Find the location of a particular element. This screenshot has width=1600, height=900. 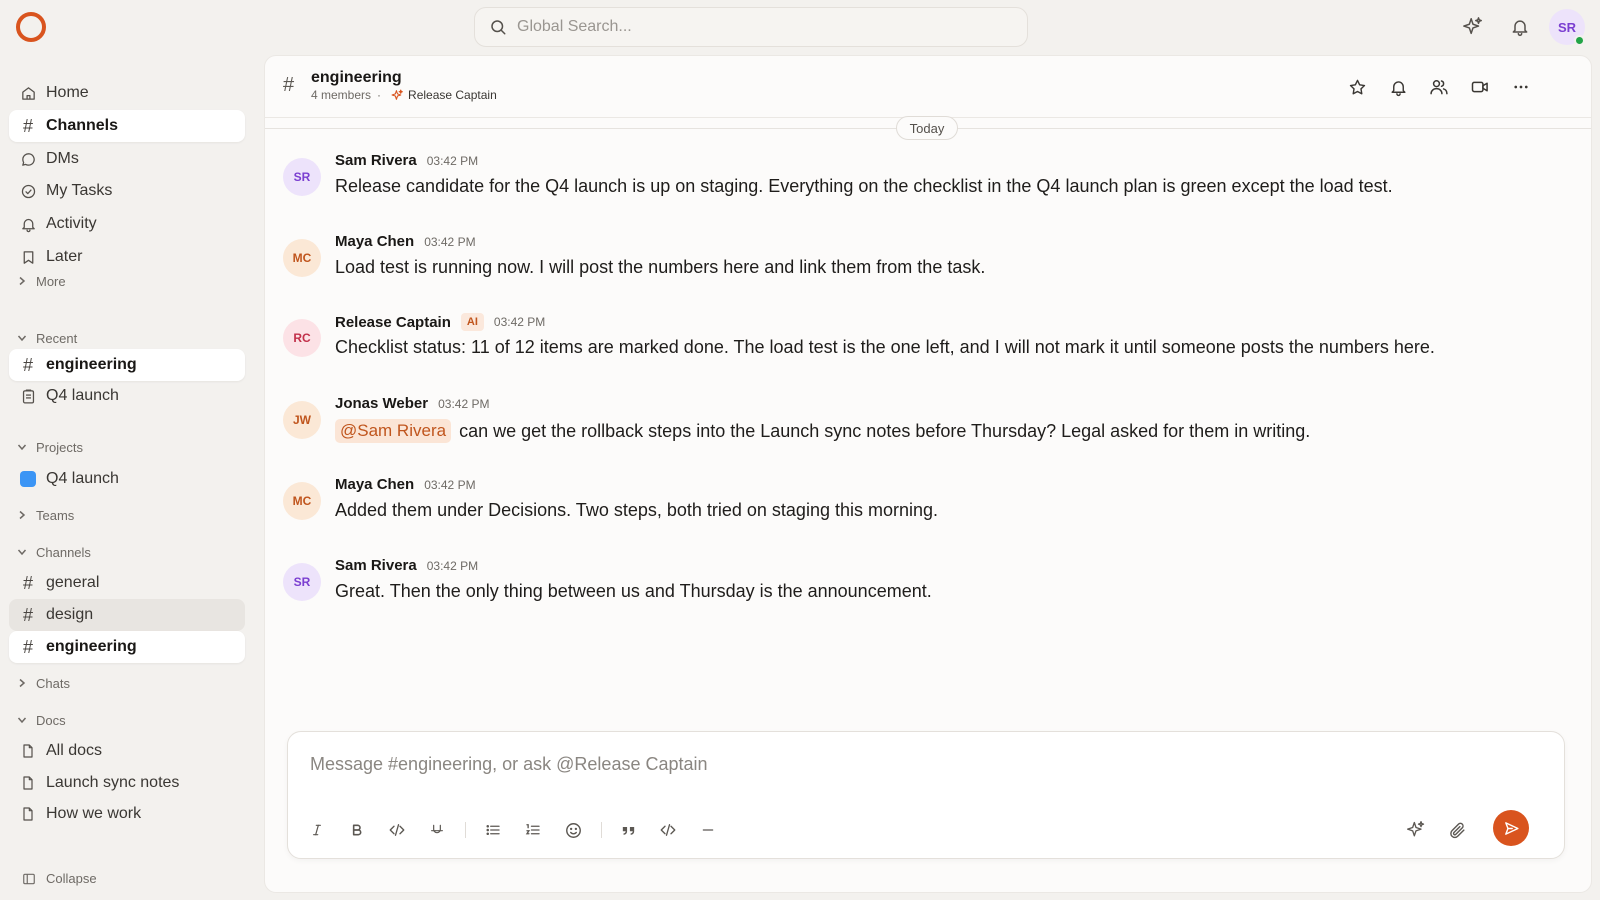

ai-badge: AI is located at coordinates (472, 322).